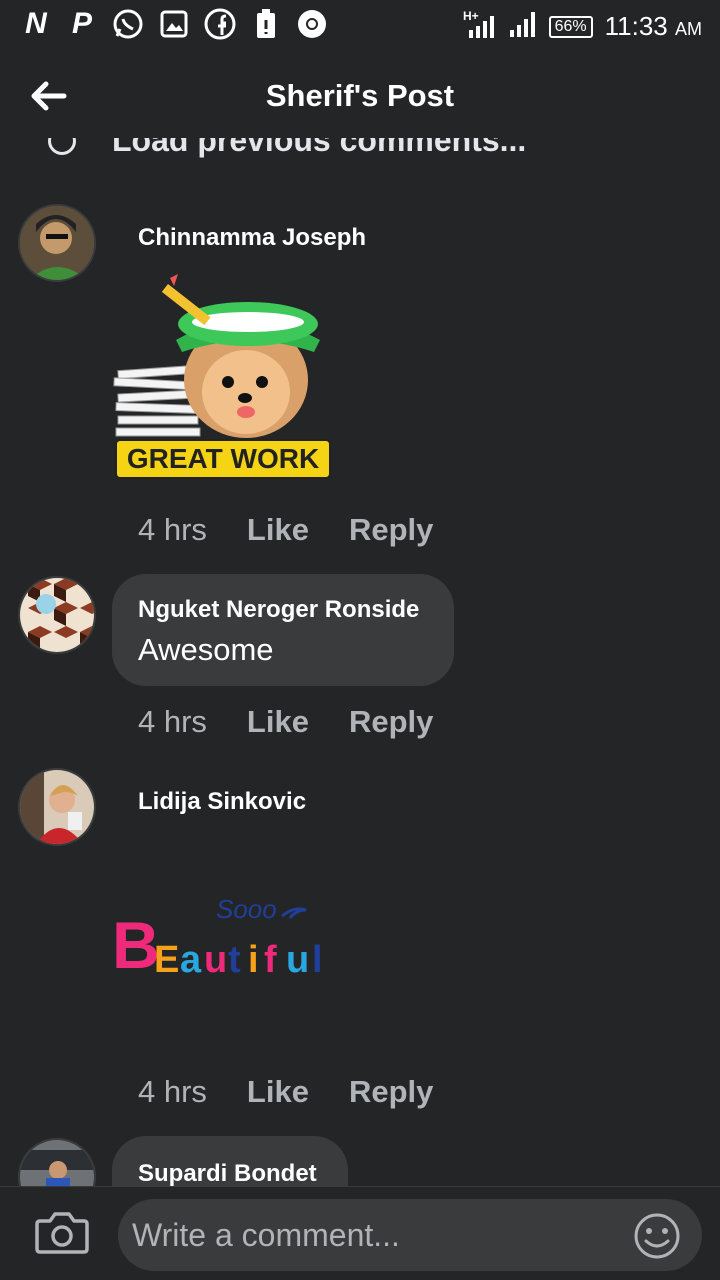  I want to click on svg-text: f, so click(270, 959).